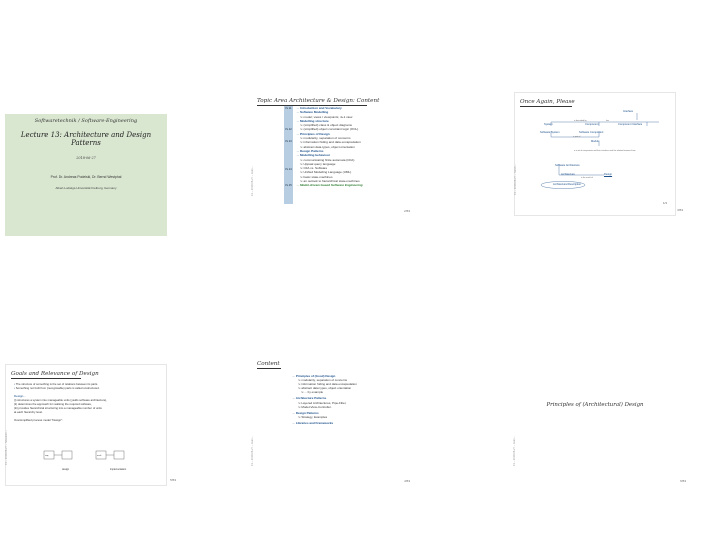 This screenshot has width=720, height=557. What do you see at coordinates (664, 203) in the screenshot?
I see `inner-page-number: 1/3` at bounding box center [664, 203].